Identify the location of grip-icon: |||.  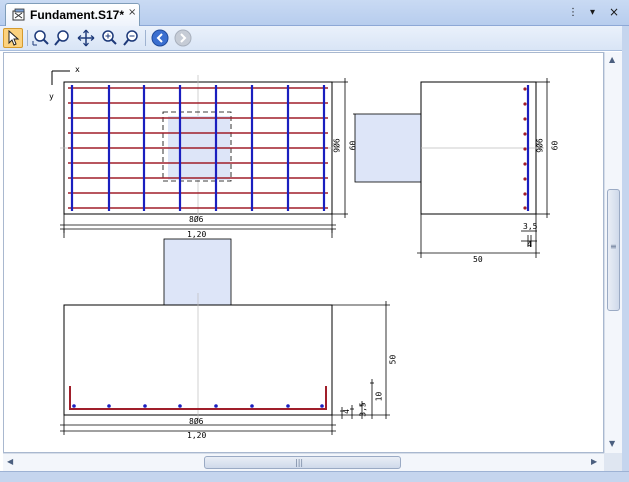
(299, 462).